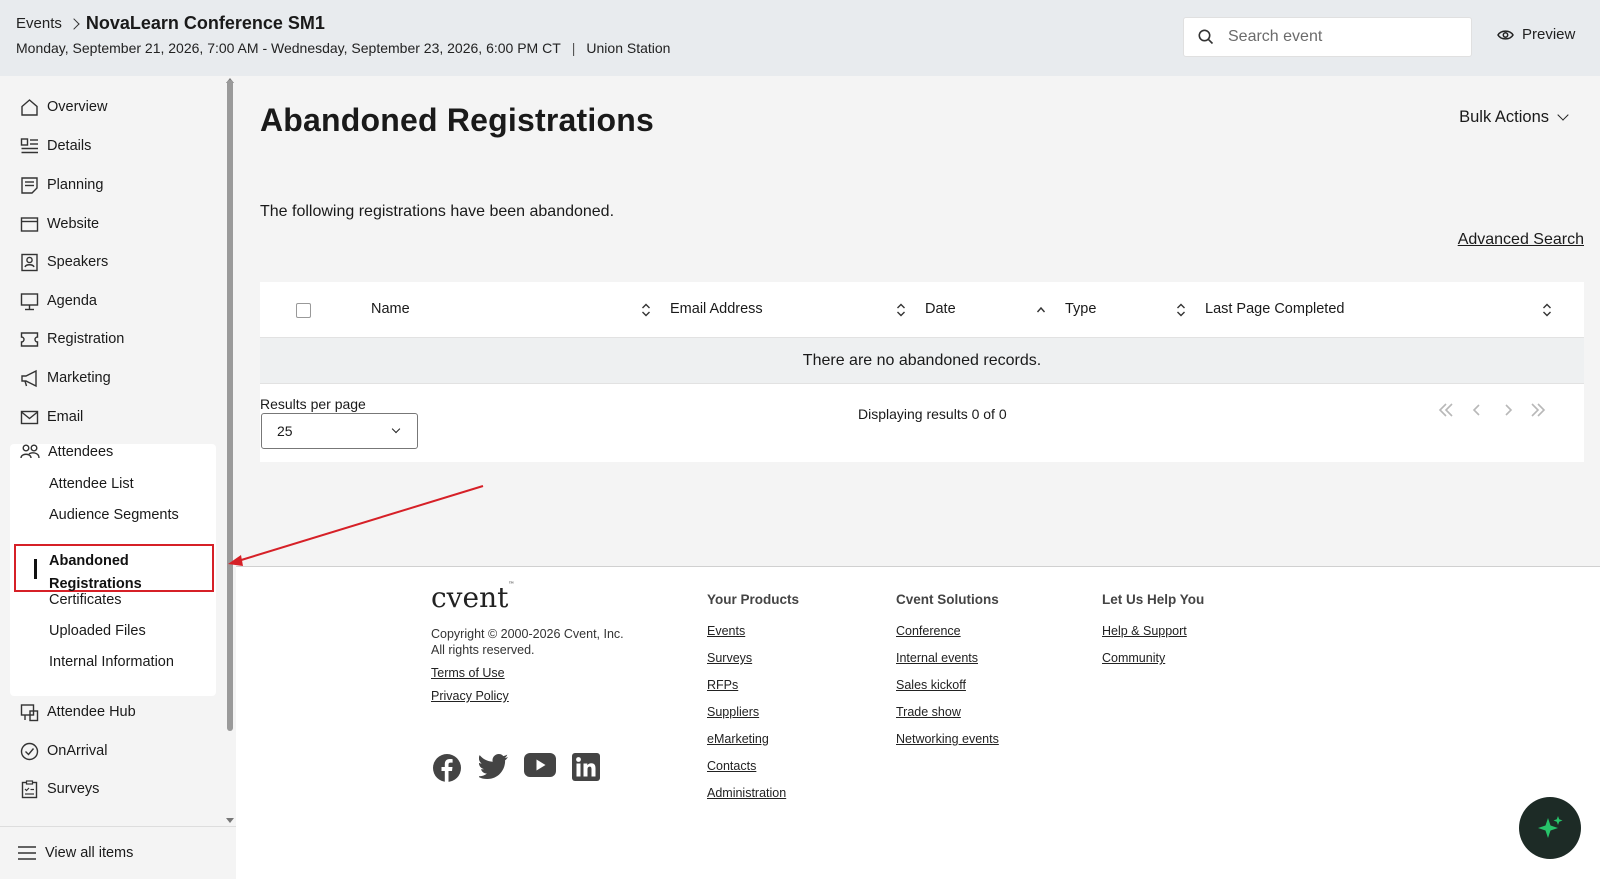  I want to click on sidebar-item-registration: Registration, so click(72, 339).